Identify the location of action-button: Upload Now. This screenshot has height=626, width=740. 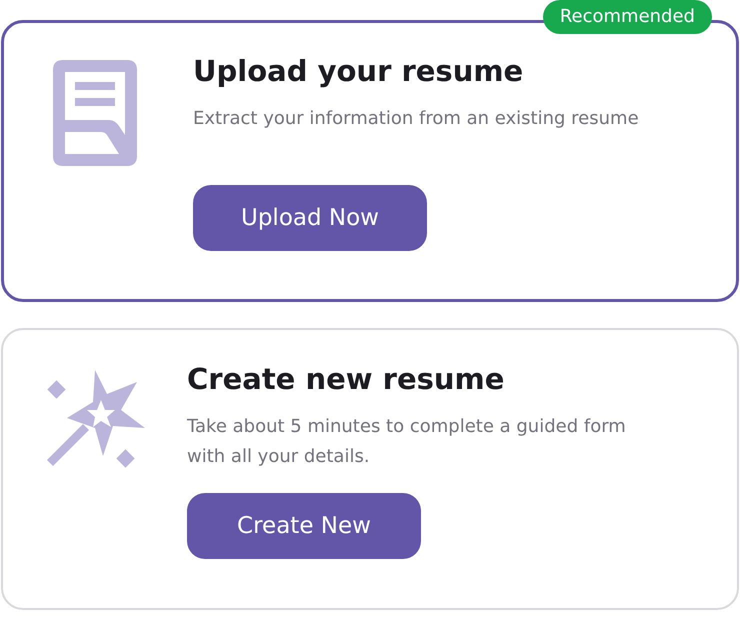
(310, 218).